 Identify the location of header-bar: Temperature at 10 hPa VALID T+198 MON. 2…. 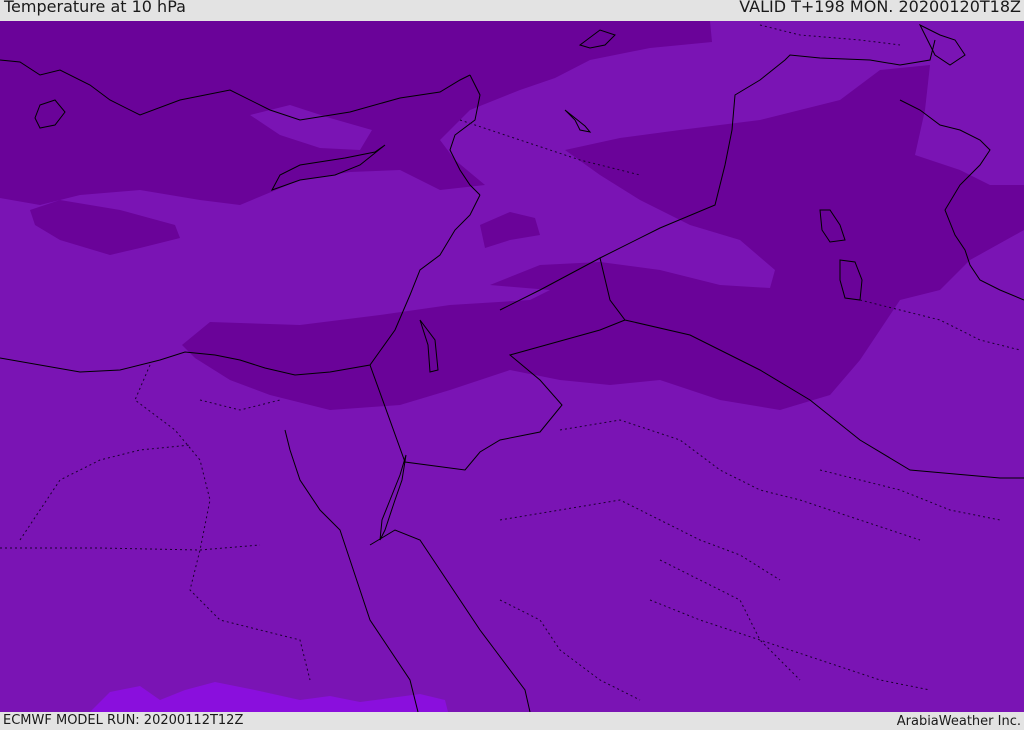
(512, 10).